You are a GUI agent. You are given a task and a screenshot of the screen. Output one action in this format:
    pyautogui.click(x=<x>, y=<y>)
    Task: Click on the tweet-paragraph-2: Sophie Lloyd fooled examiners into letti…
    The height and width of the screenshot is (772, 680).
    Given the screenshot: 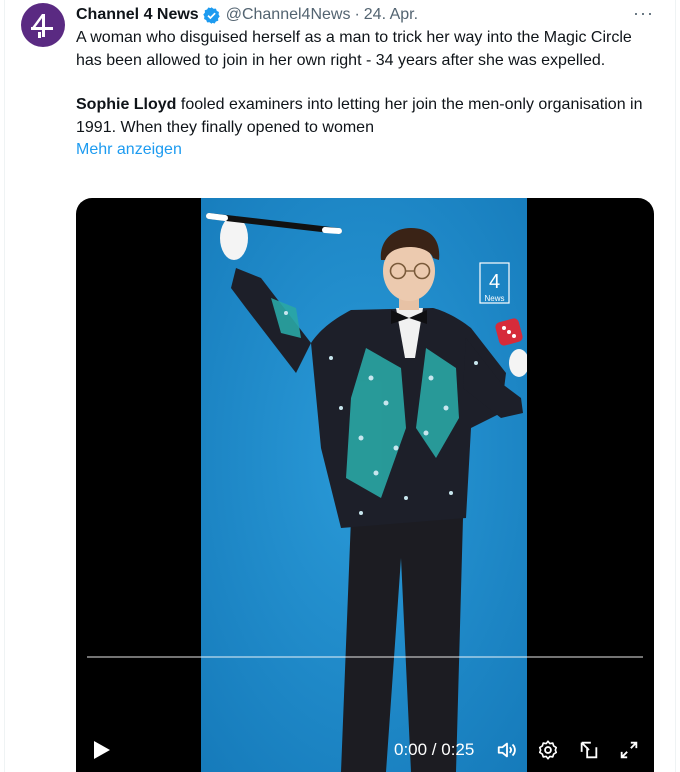 What is the action you would take?
    pyautogui.click(x=361, y=116)
    